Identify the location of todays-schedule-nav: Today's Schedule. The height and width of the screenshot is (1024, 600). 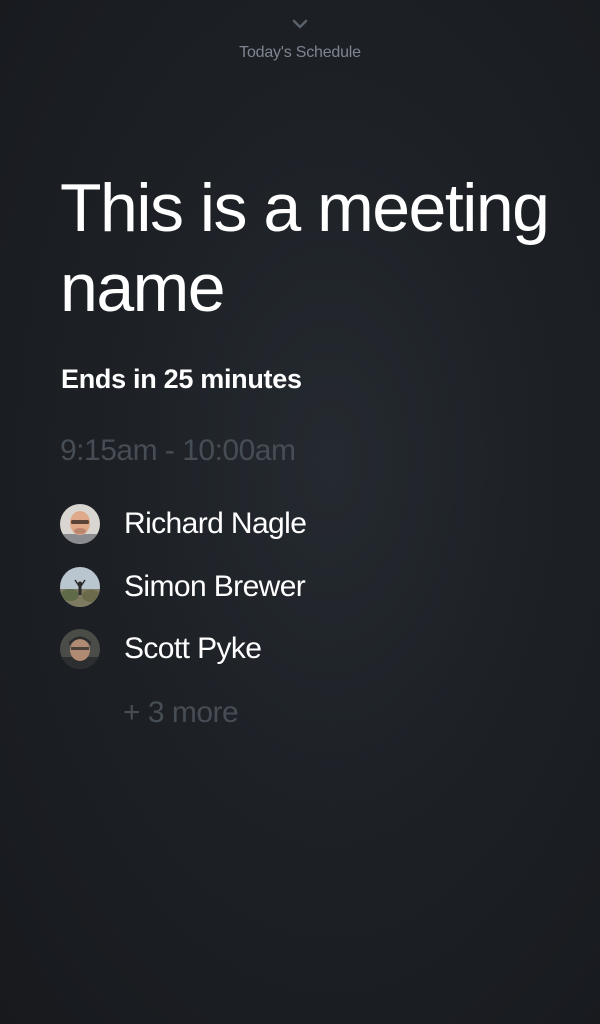
(300, 40).